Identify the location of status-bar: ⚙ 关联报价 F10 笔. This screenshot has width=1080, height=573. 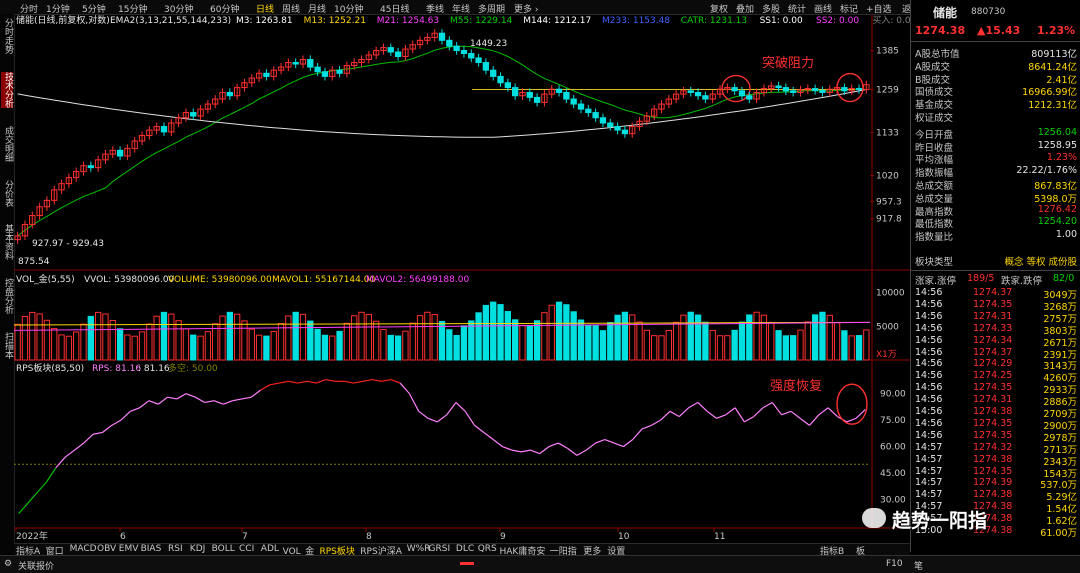
(540, 564).